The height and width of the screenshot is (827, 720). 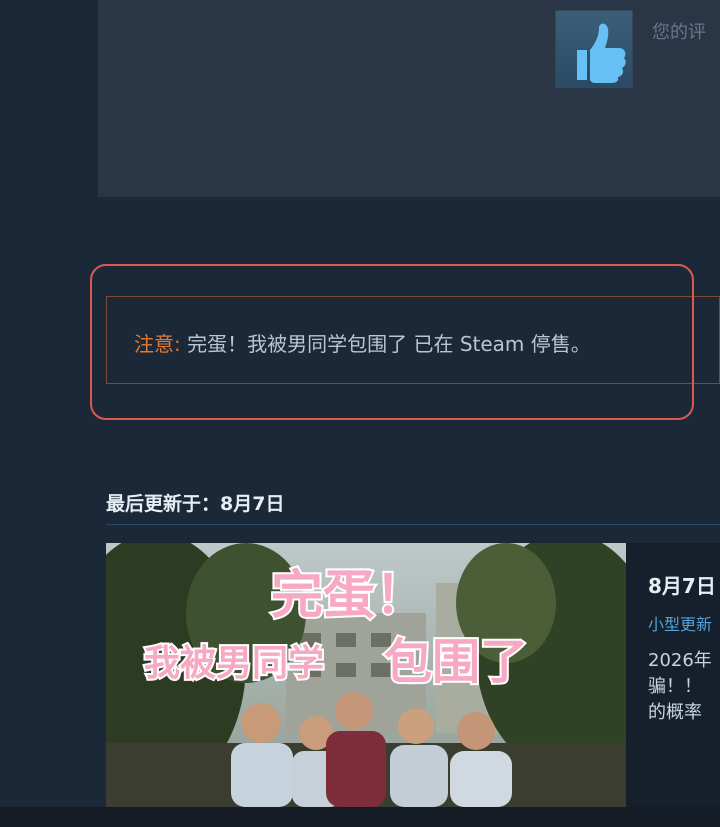 I want to click on update-snippet: 2026年 骗！！ 的概率, so click(x=684, y=687).